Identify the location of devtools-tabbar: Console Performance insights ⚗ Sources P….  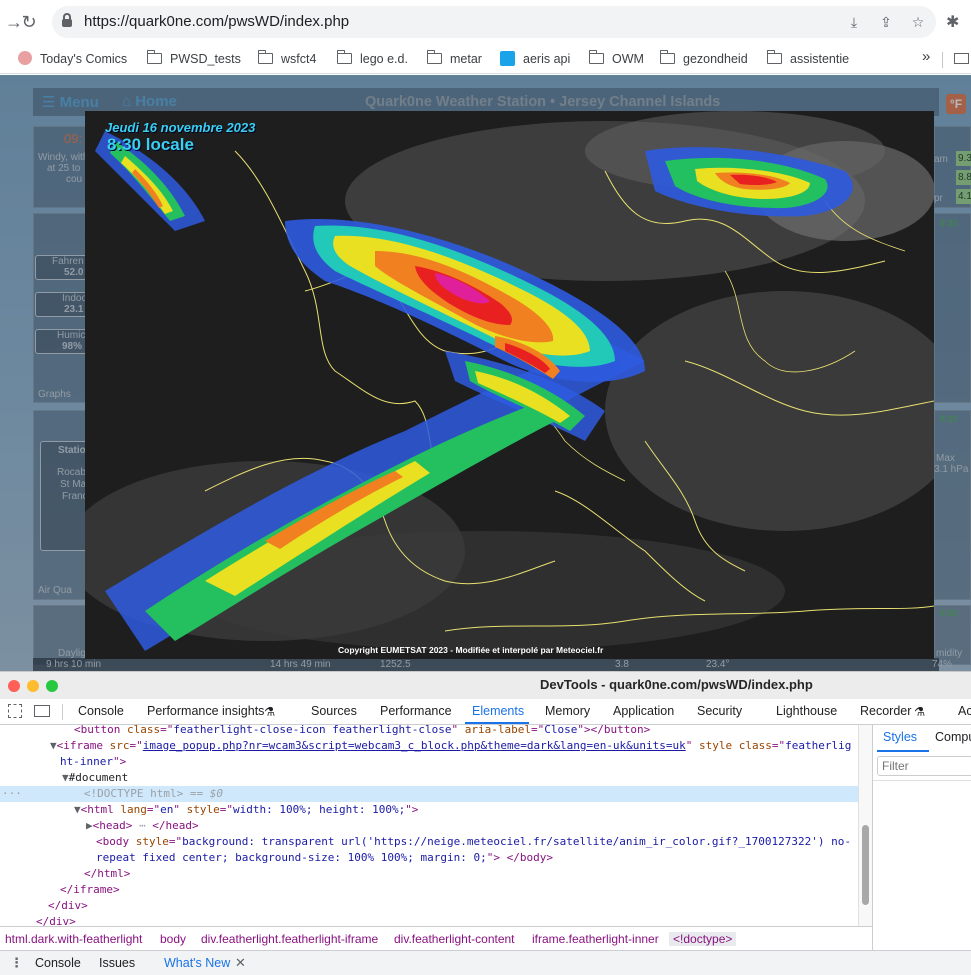
(485, 712).